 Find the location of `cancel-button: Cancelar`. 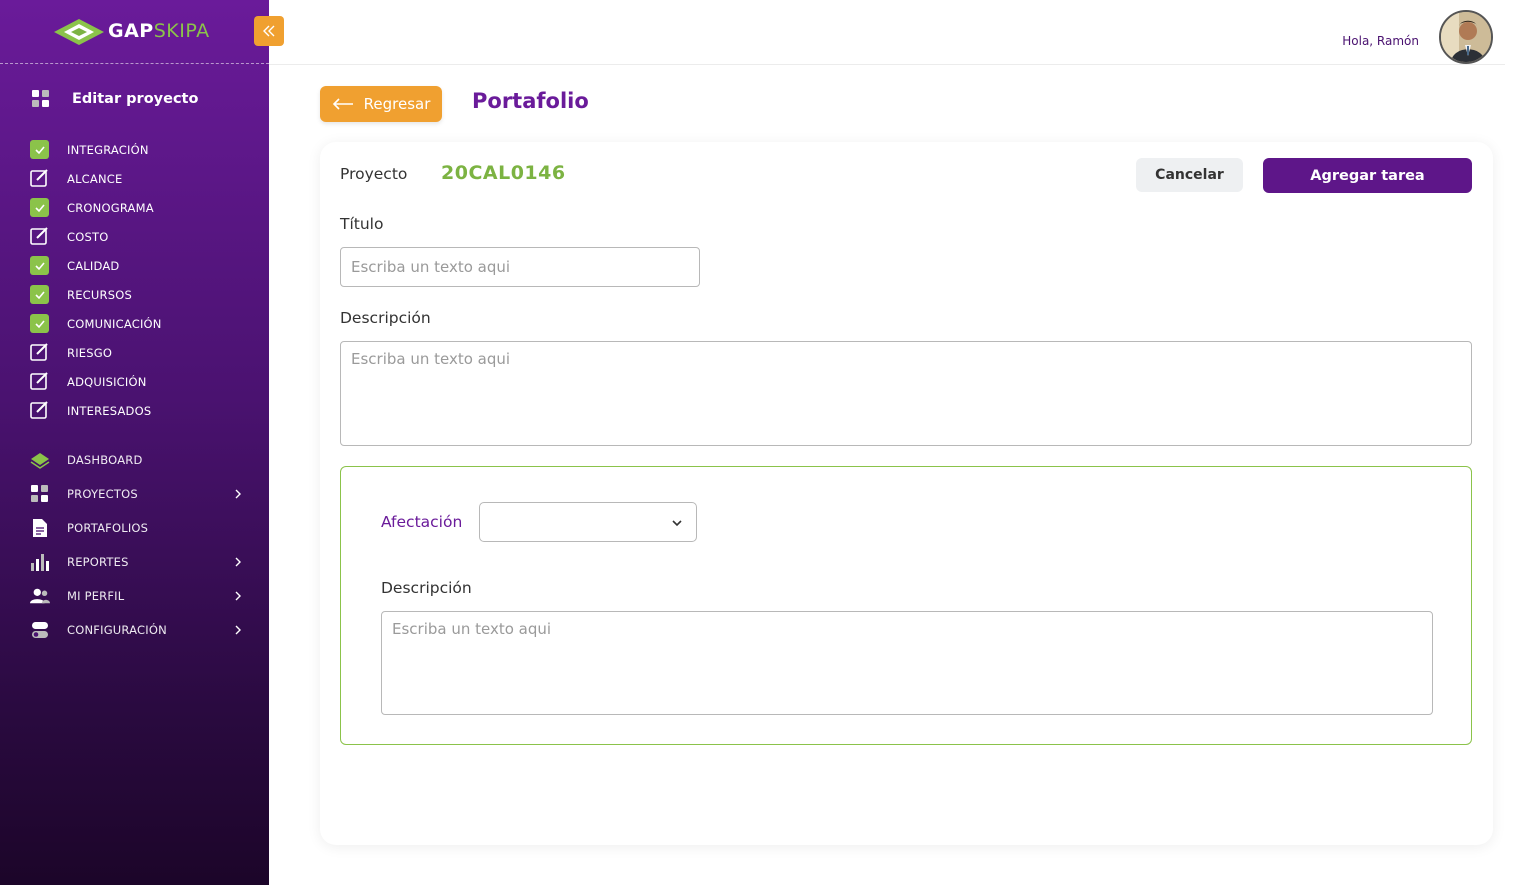

cancel-button: Cancelar is located at coordinates (1189, 175).